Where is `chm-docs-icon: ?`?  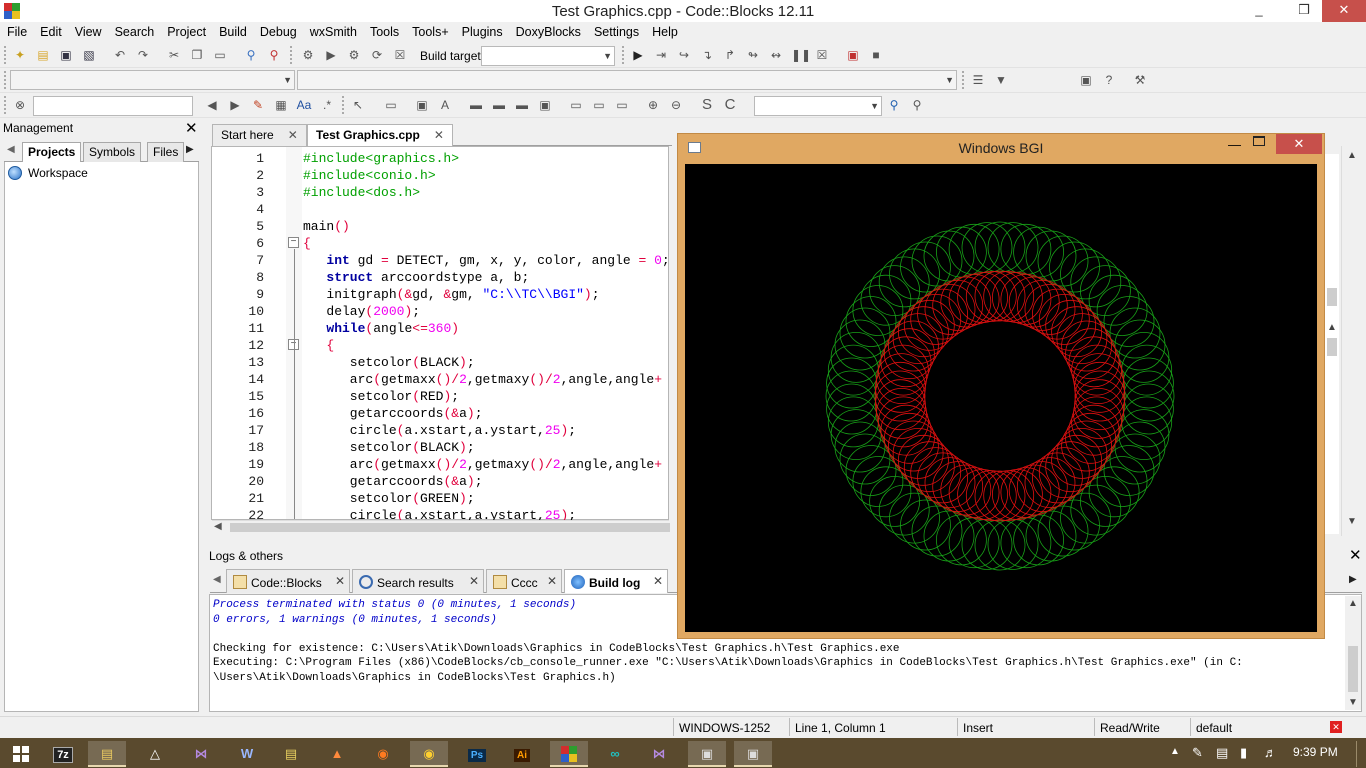
chm-docs-icon: ? is located at coordinates (1109, 80).